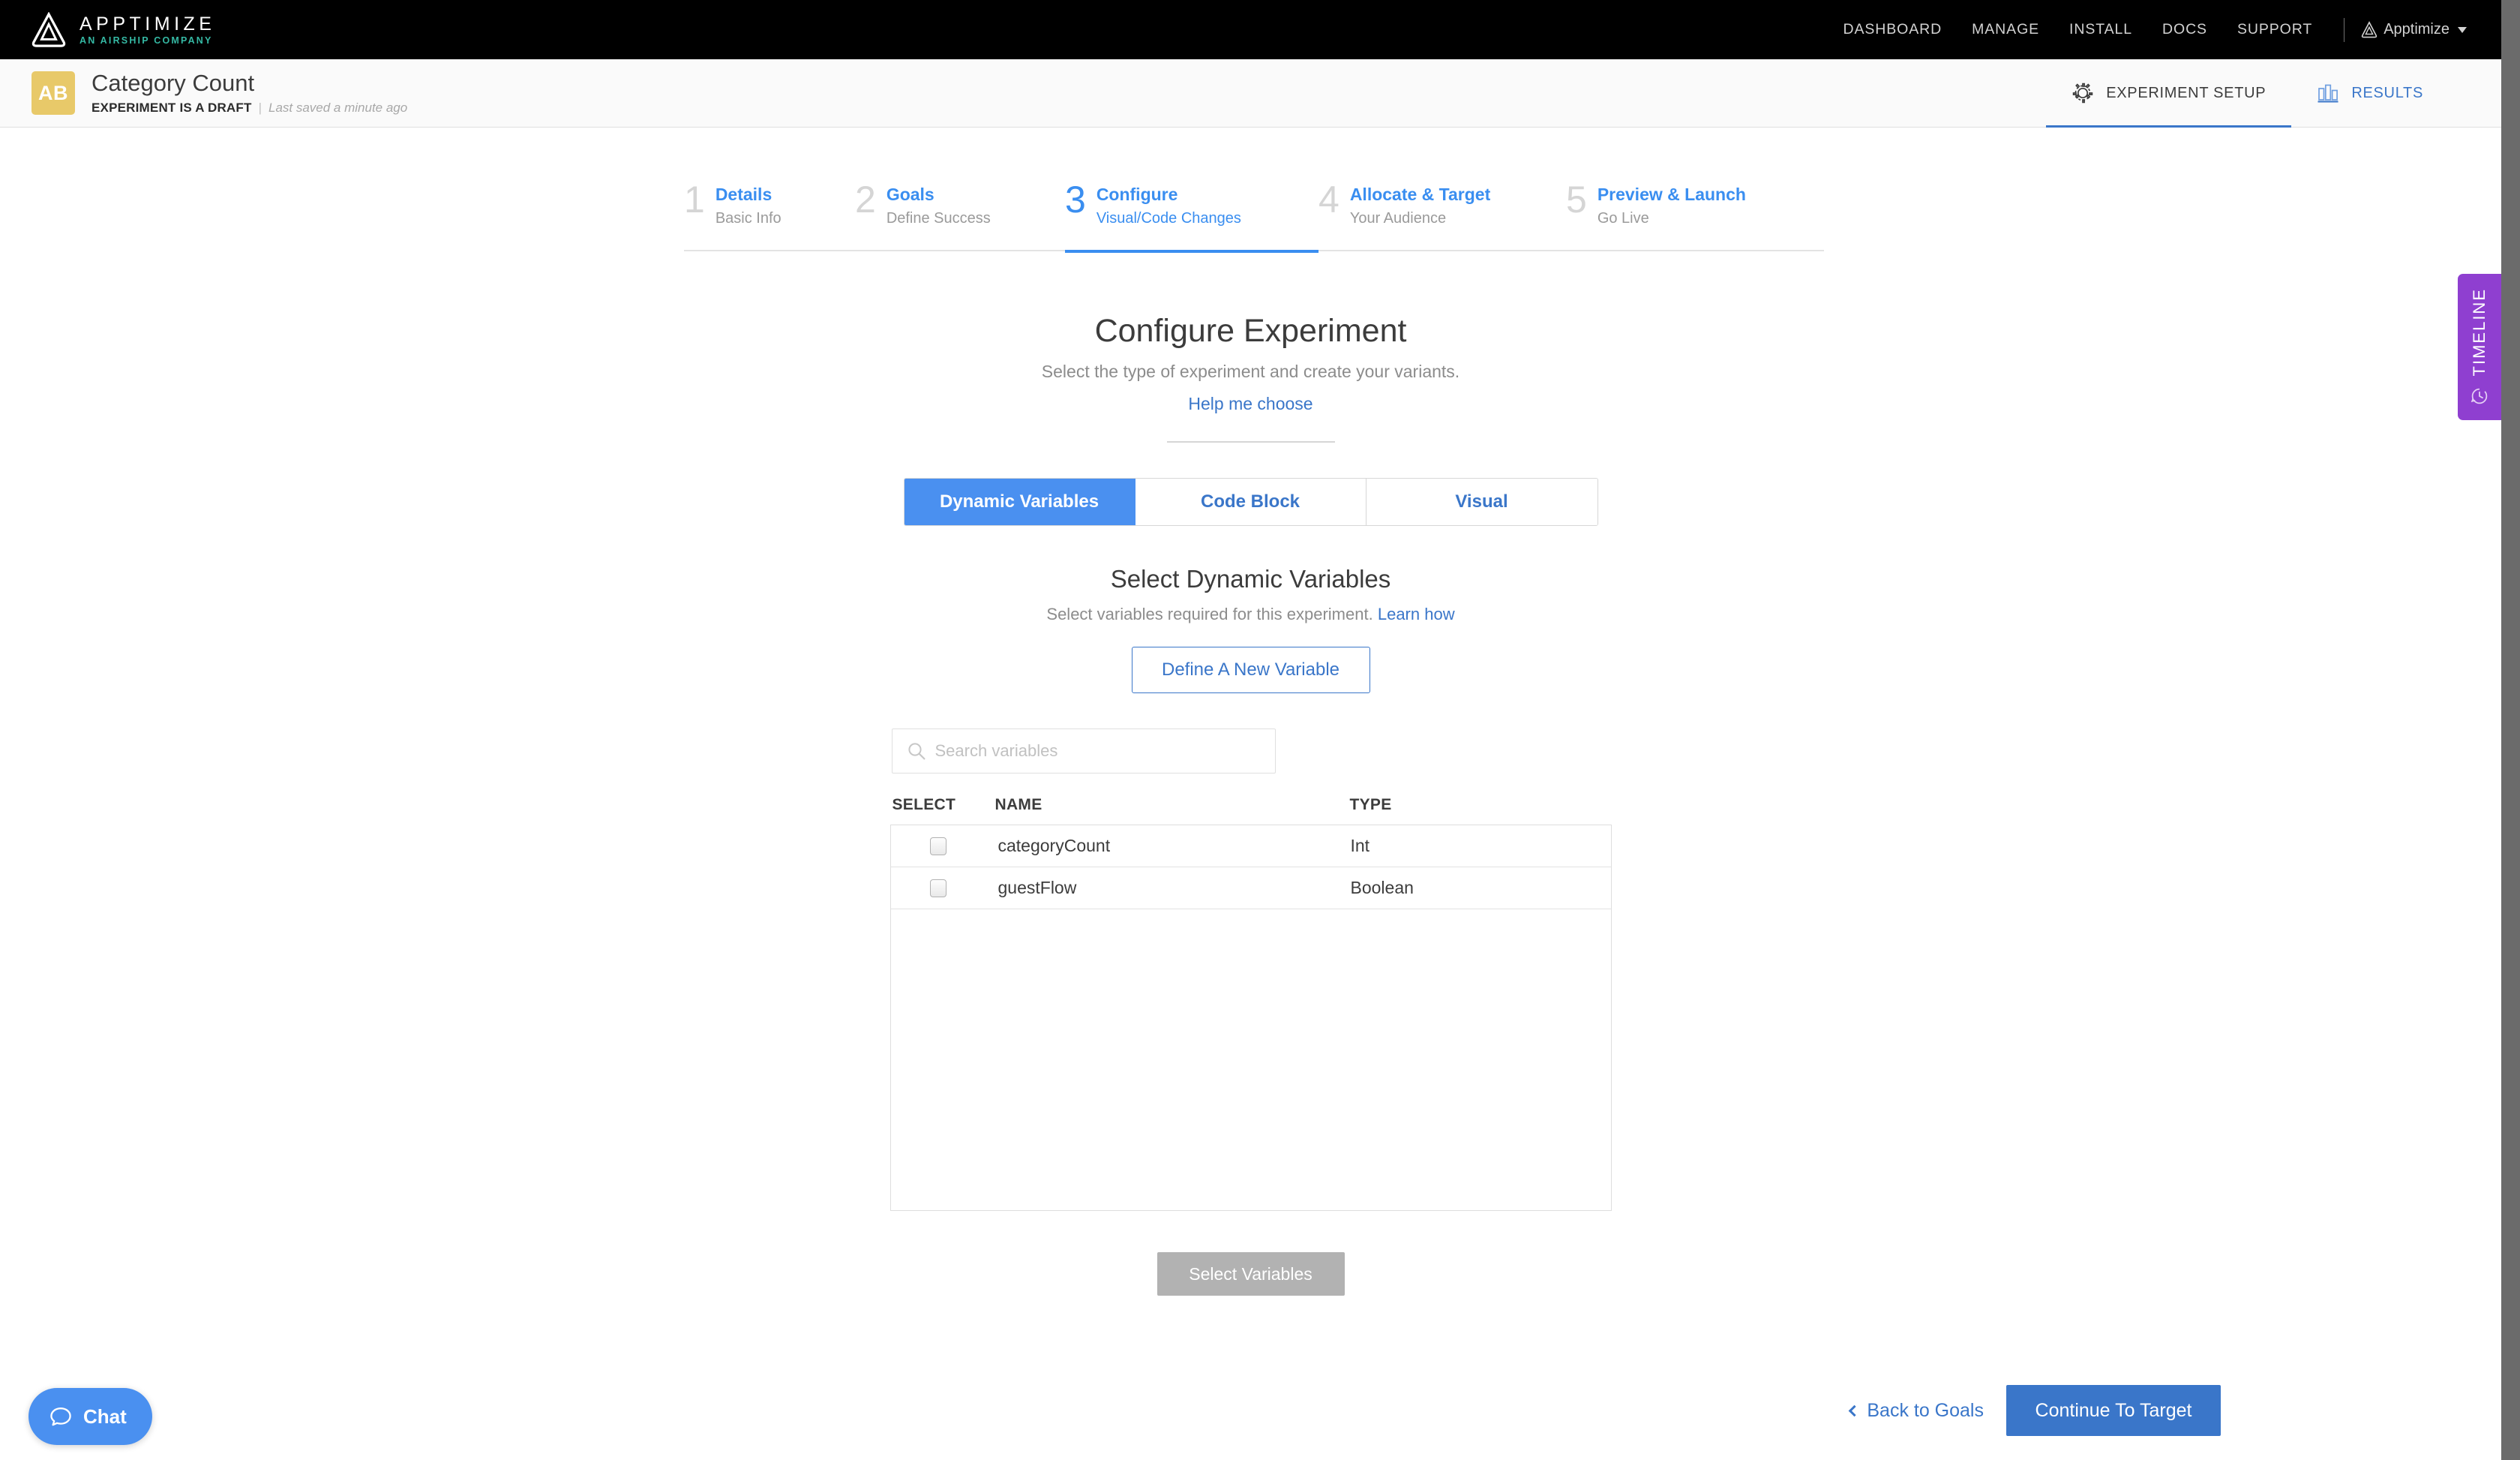 This screenshot has height=1460, width=2520. What do you see at coordinates (1137, 194) in the screenshot?
I see `wizard-step-title: Configure` at bounding box center [1137, 194].